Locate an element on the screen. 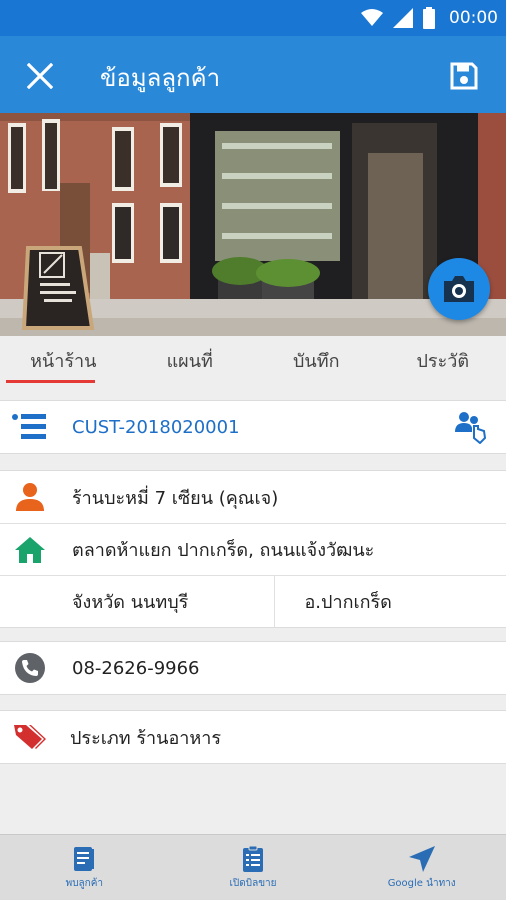 The image size is (506, 900). category-card: ประเภท ร้านอาหาร is located at coordinates (253, 737).